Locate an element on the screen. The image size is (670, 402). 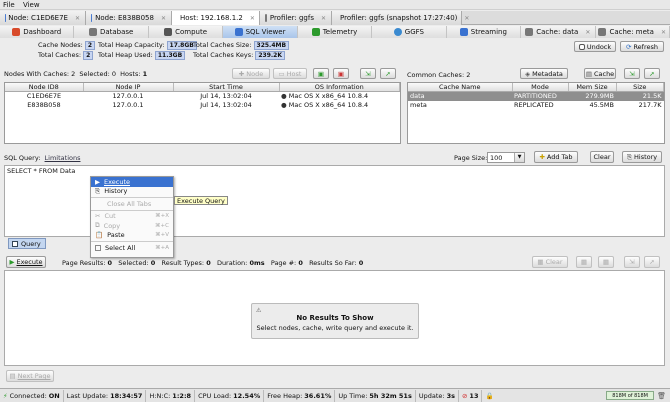
empty-title: No Results To Show is located at coordinates (335, 318).